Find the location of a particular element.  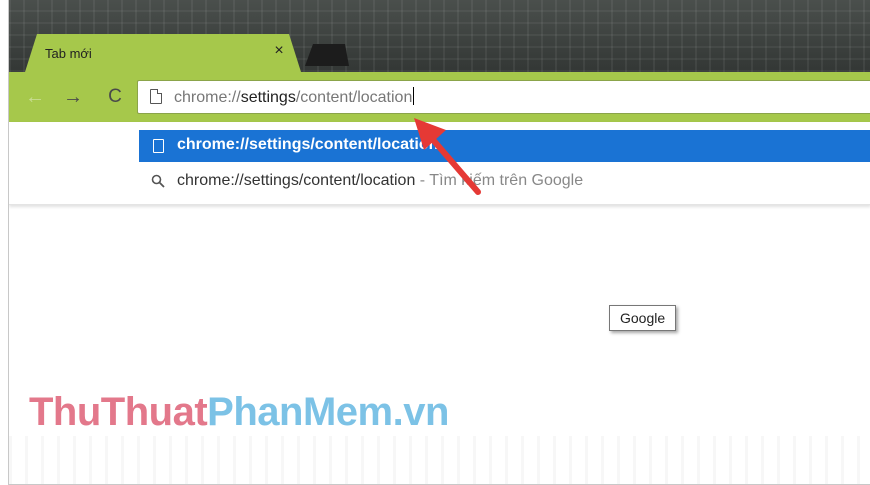

suggestion-item-url: chrome://settings/content/location is located at coordinates (504, 146).